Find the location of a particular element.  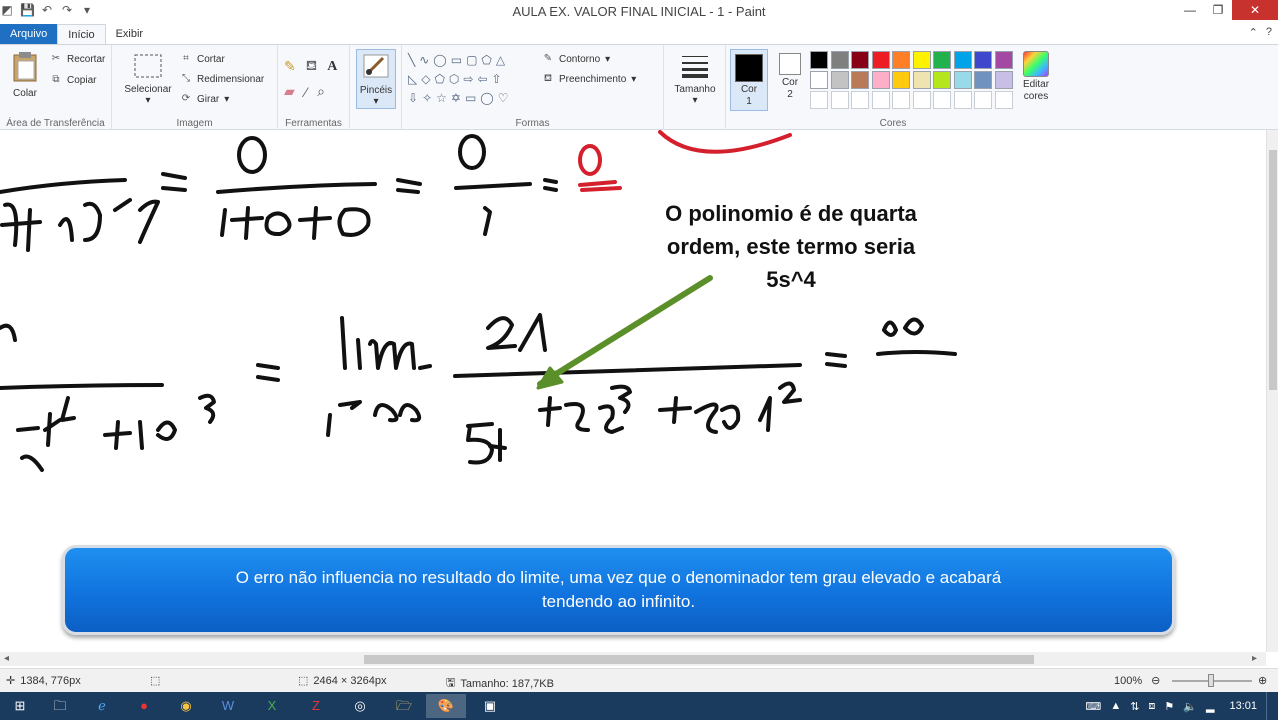

vertical-scrollbar is located at coordinates (1272, 391).